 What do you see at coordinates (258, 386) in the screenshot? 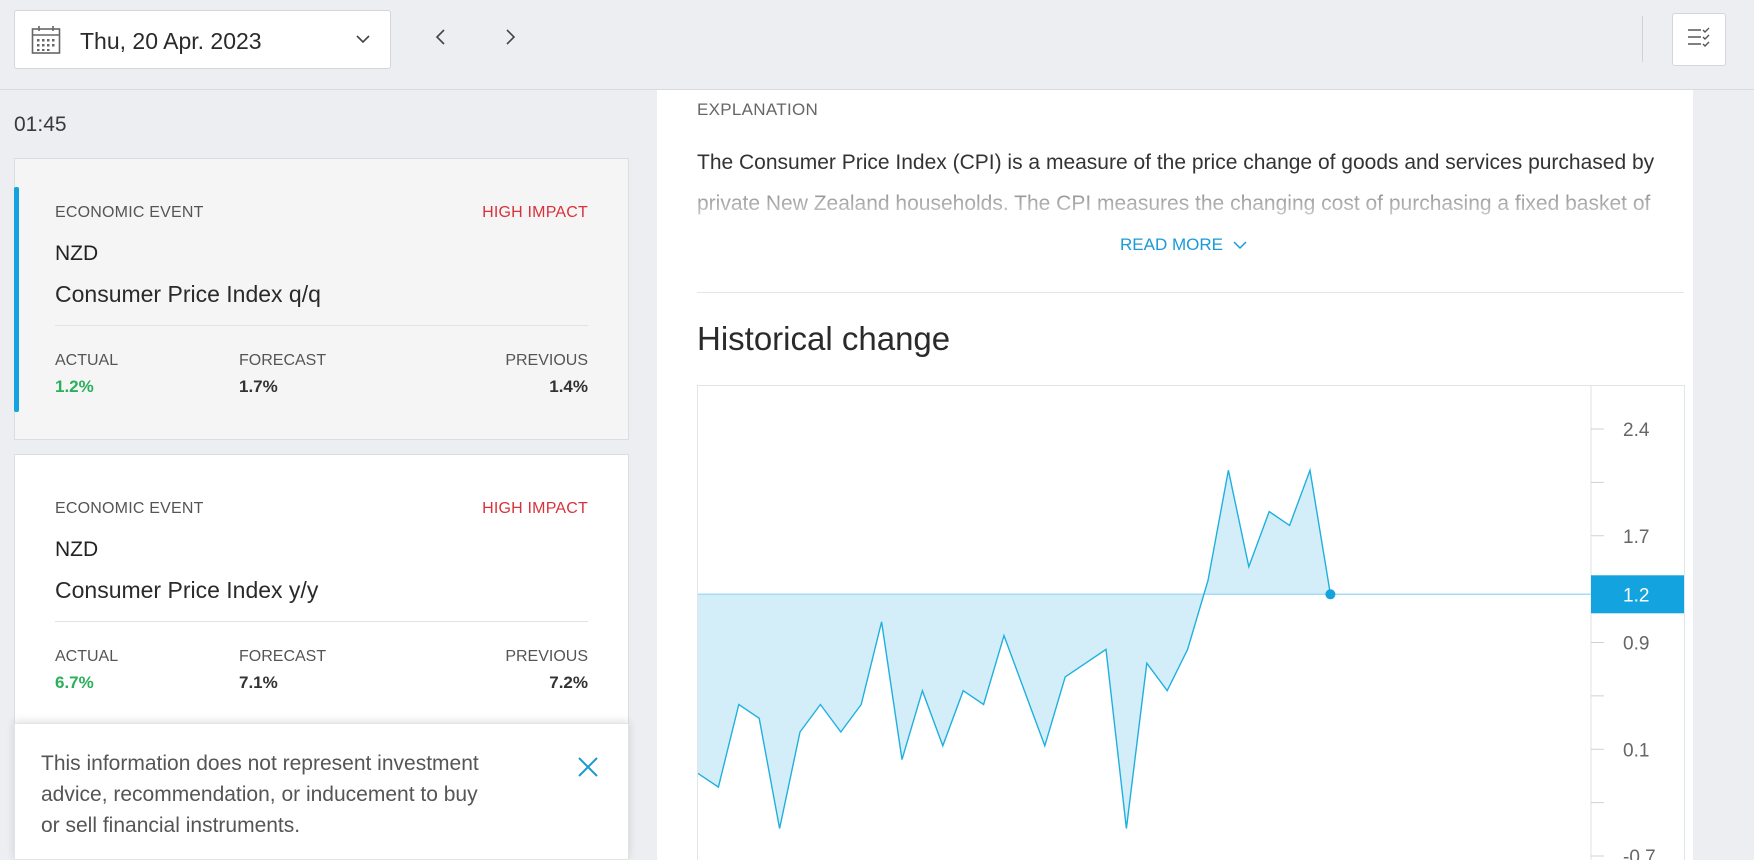
I see `forecast-value: 1.7%` at bounding box center [258, 386].